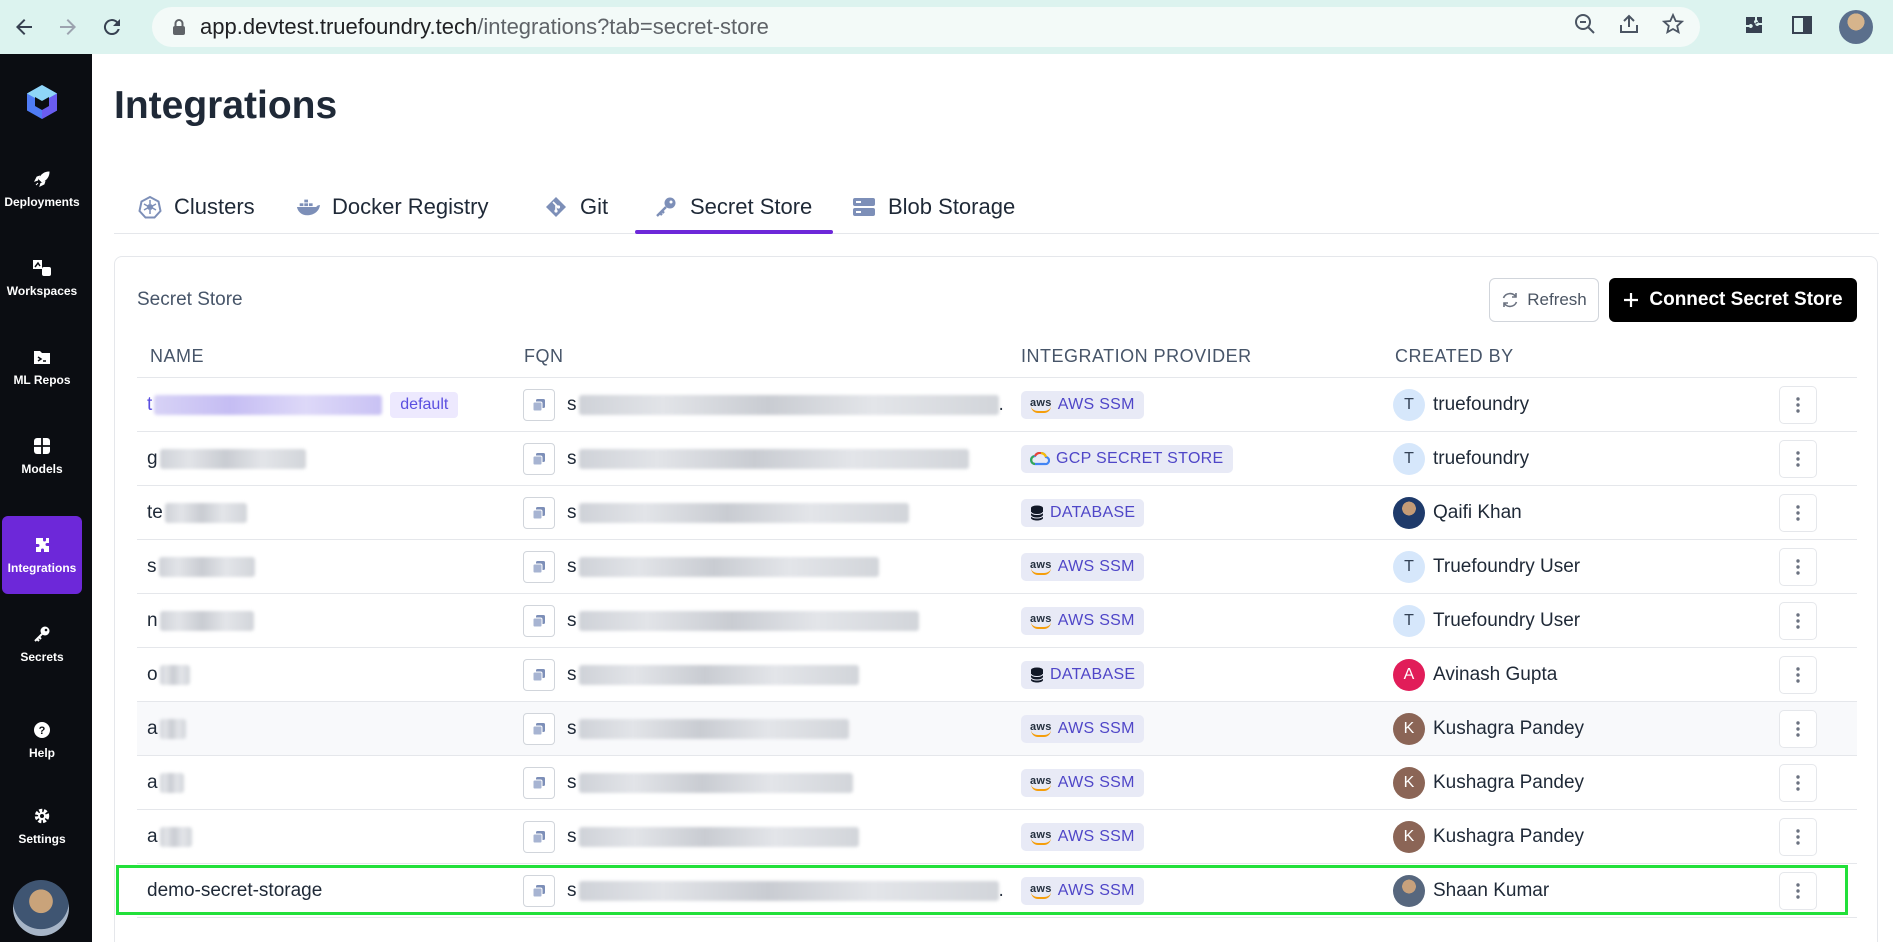 Image resolution: width=1893 pixels, height=942 pixels. I want to click on sidebar-item-label: Help, so click(41, 753).